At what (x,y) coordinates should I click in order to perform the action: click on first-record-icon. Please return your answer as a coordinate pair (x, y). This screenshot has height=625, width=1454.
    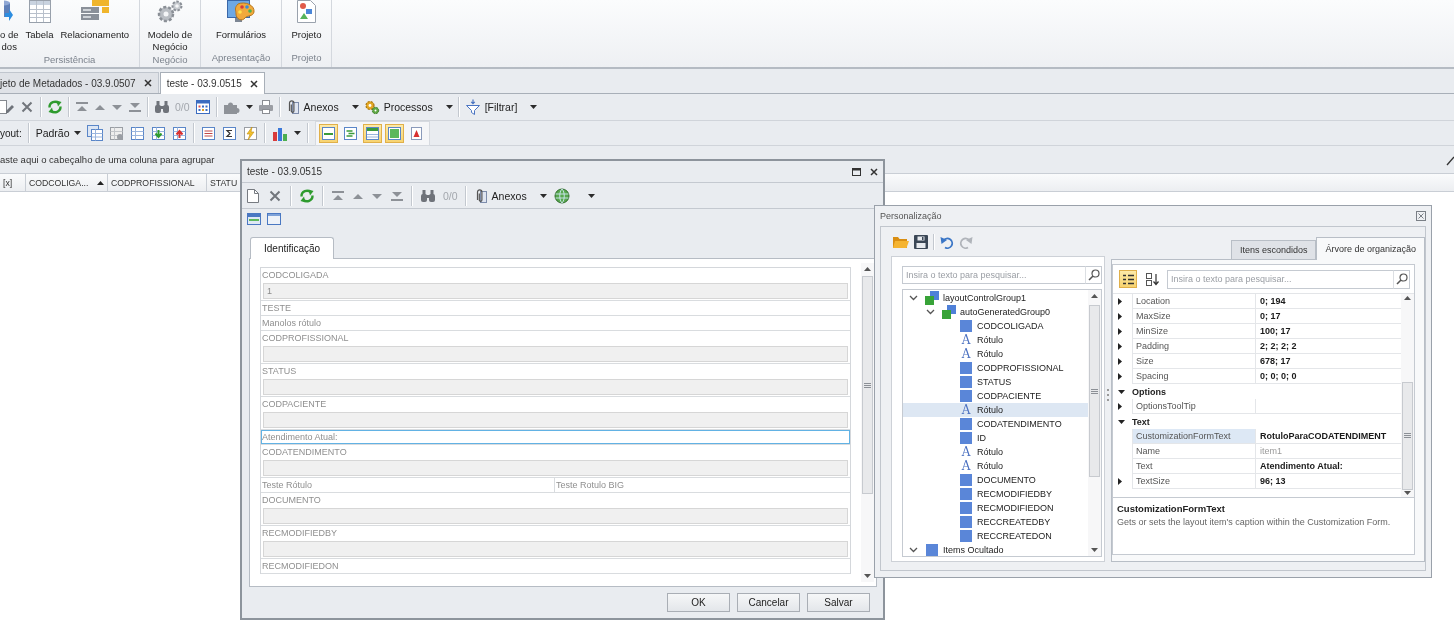
    Looking at the image, I should click on (338, 195).